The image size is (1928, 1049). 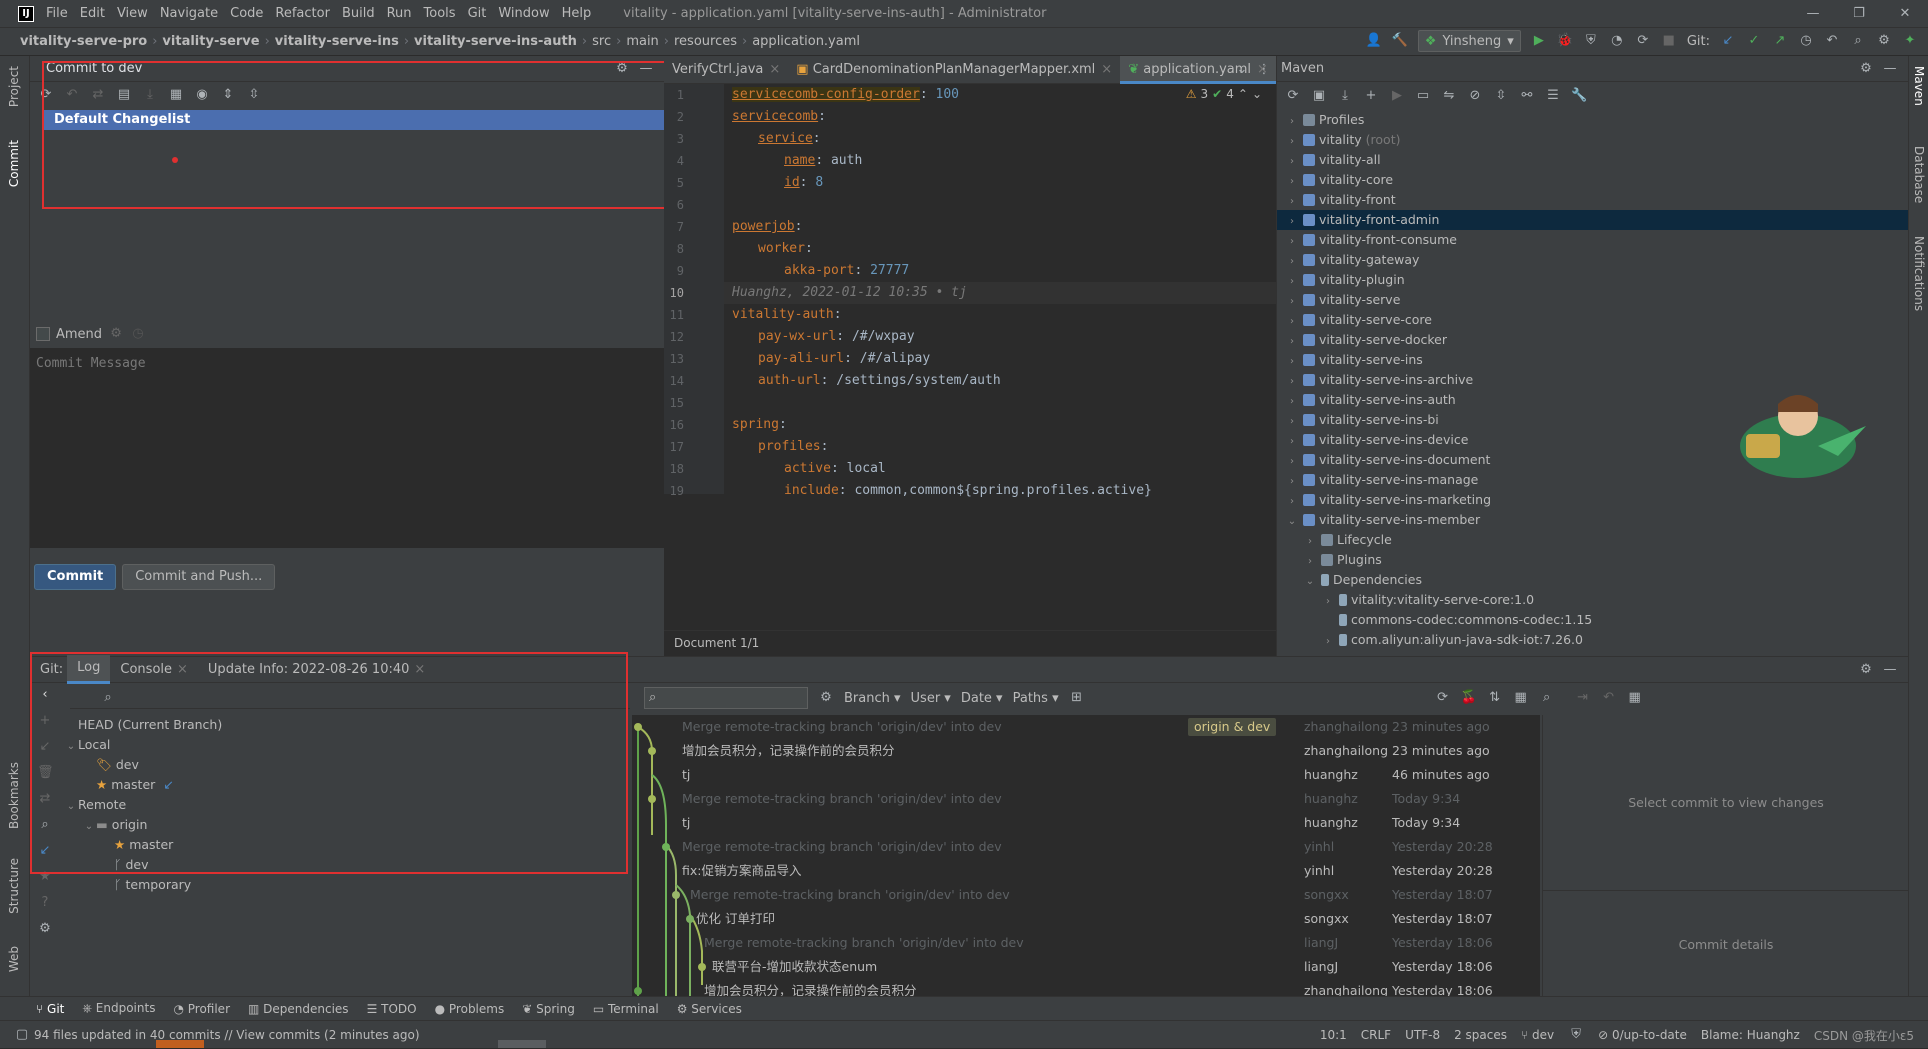 What do you see at coordinates (1086, 919) in the screenshot?
I see `commit-row: 优化 订单打印 songxx Yesterday 18:07` at bounding box center [1086, 919].